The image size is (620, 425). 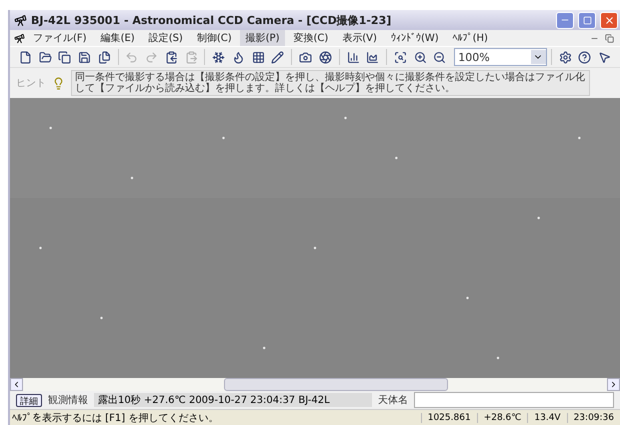 What do you see at coordinates (353, 57) in the screenshot?
I see `bar-chart-icon` at bounding box center [353, 57].